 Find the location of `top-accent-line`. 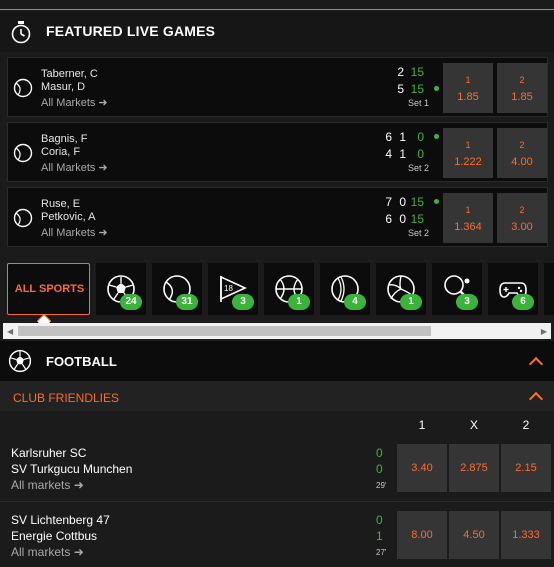

top-accent-line is located at coordinates (277, 9).